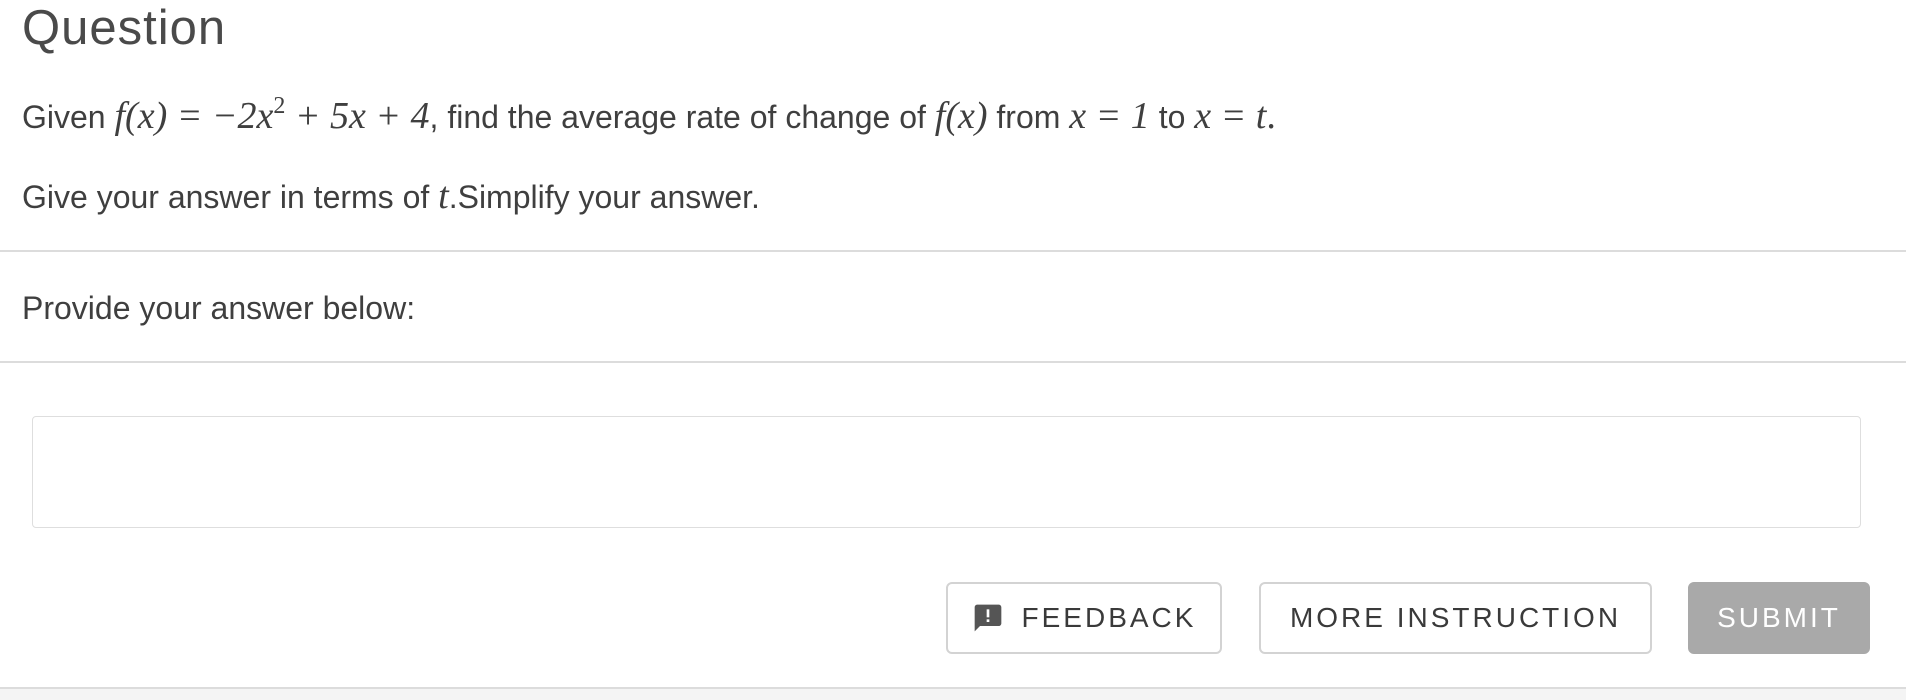 The width and height of the screenshot is (1906, 700). What do you see at coordinates (604, 197) in the screenshot?
I see `simplify-text: .Simplify your answer.` at bounding box center [604, 197].